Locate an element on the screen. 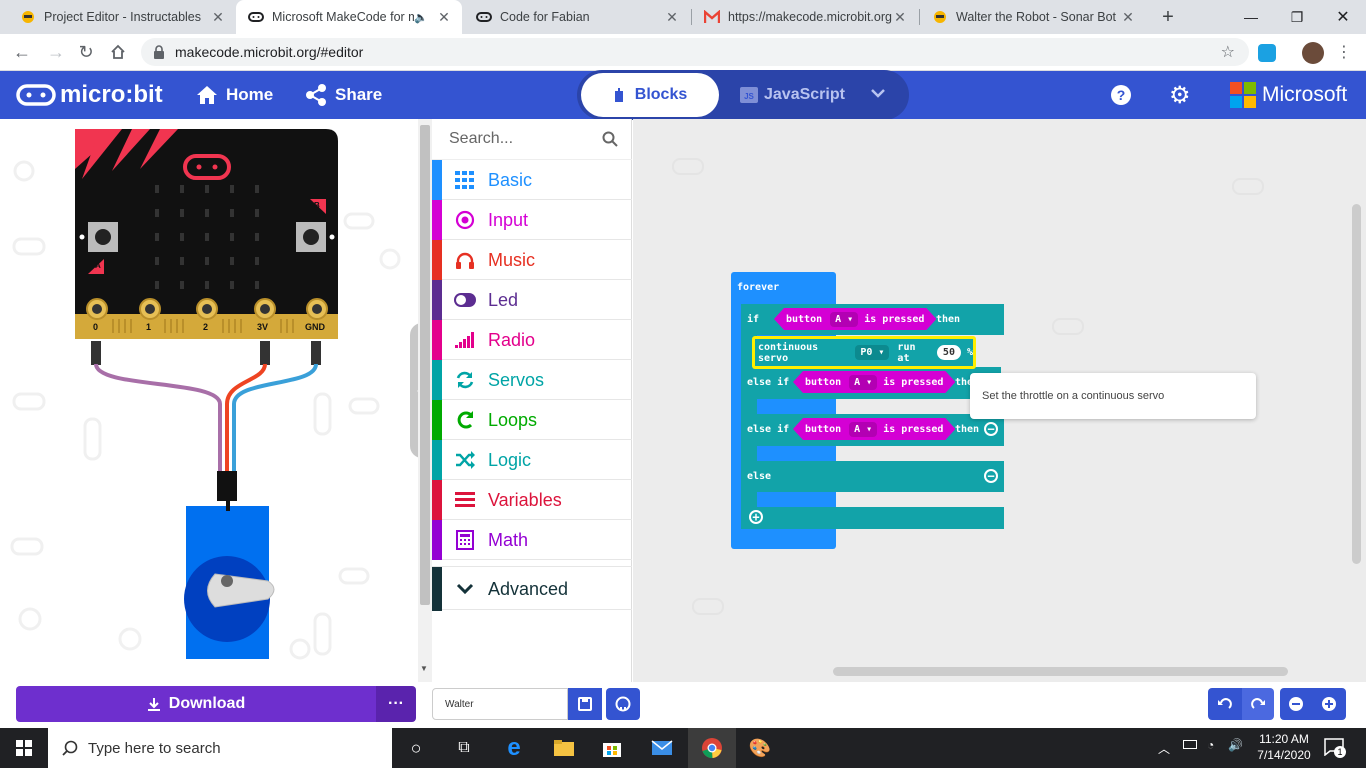  avatar is located at coordinates (1313, 53).